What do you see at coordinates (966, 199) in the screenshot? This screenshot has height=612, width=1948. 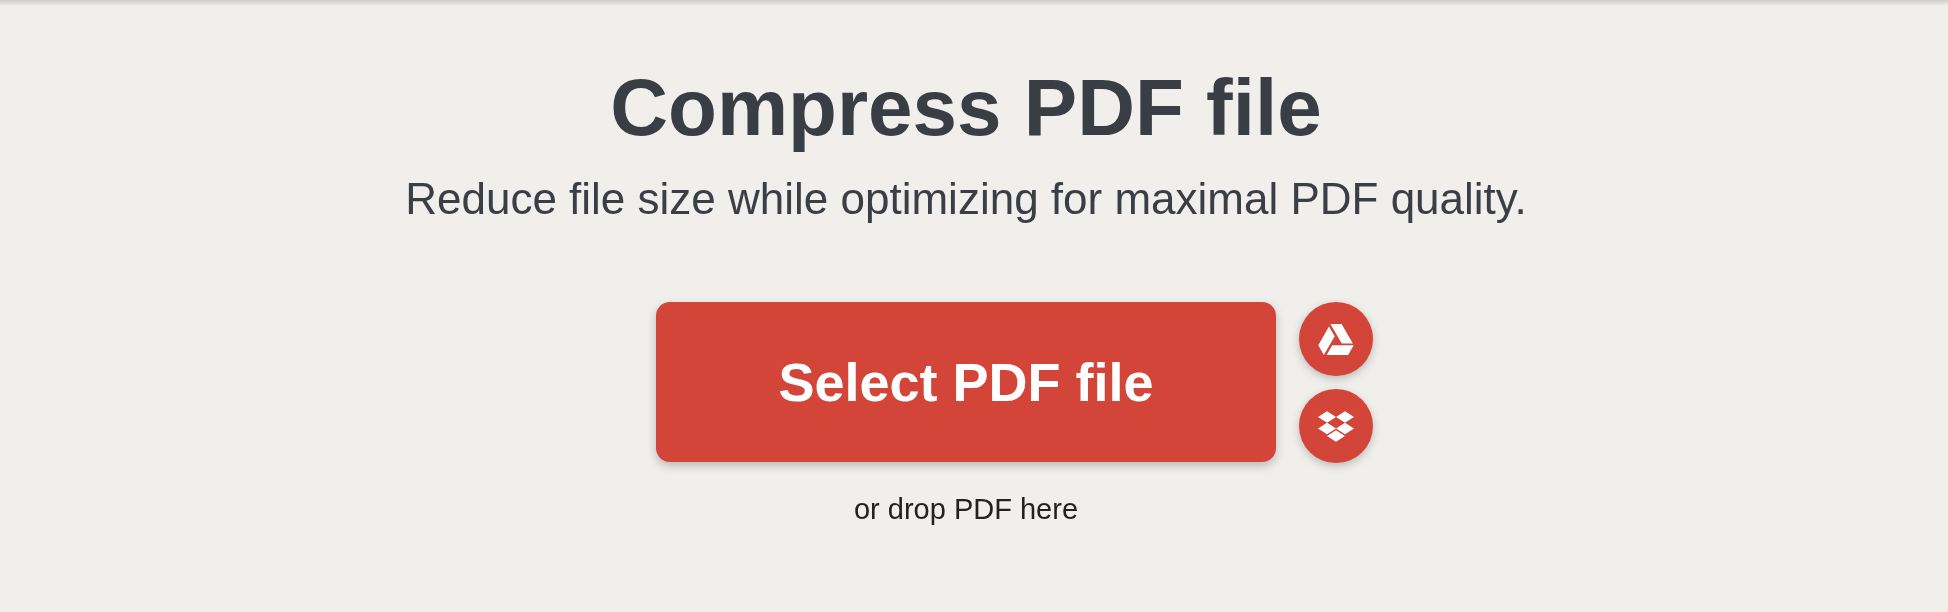 I see `page-subtitle: Reduce file size while optimizing for maximal PDF quality.` at bounding box center [966, 199].